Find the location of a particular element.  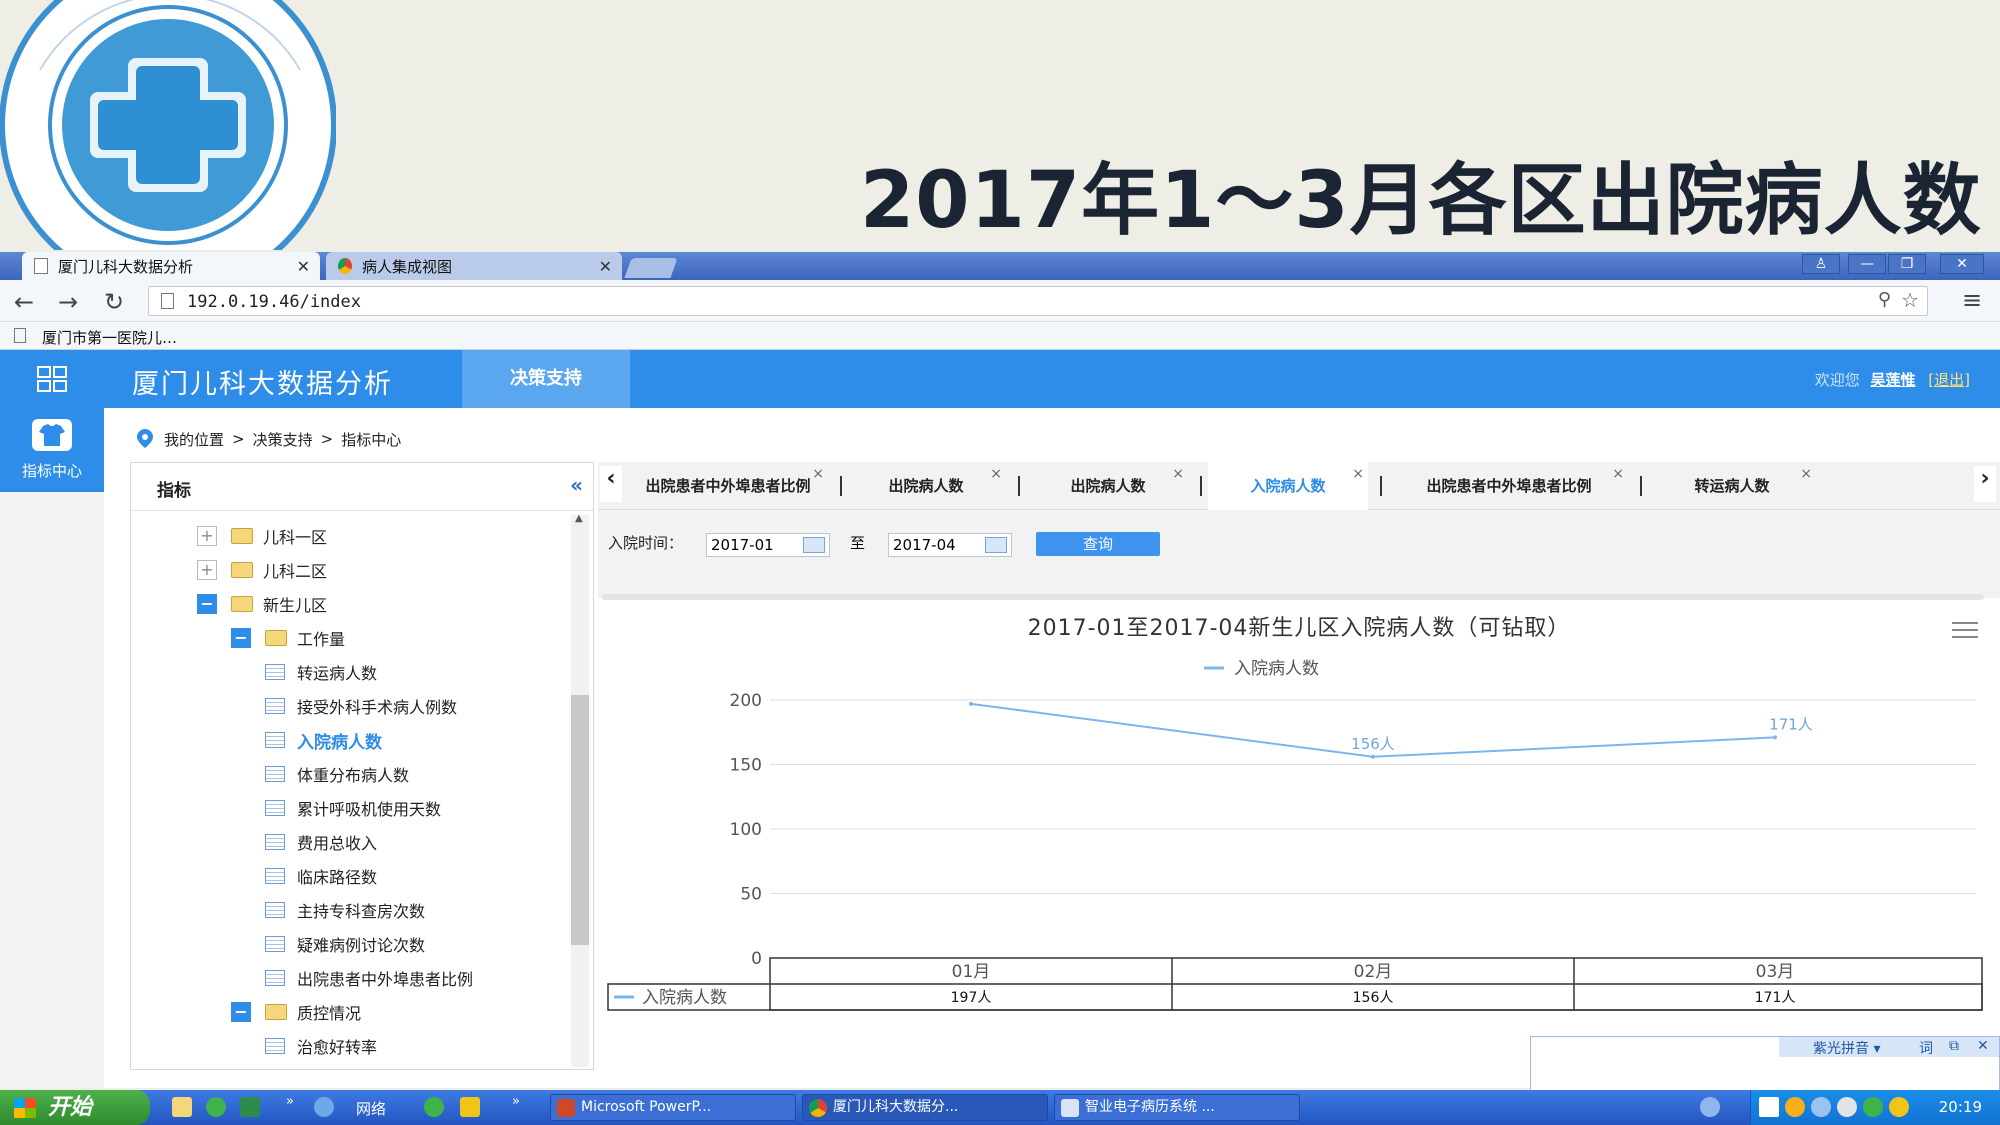

tree-item-label: 出院患者中外埠患者比例 is located at coordinates (385, 979).